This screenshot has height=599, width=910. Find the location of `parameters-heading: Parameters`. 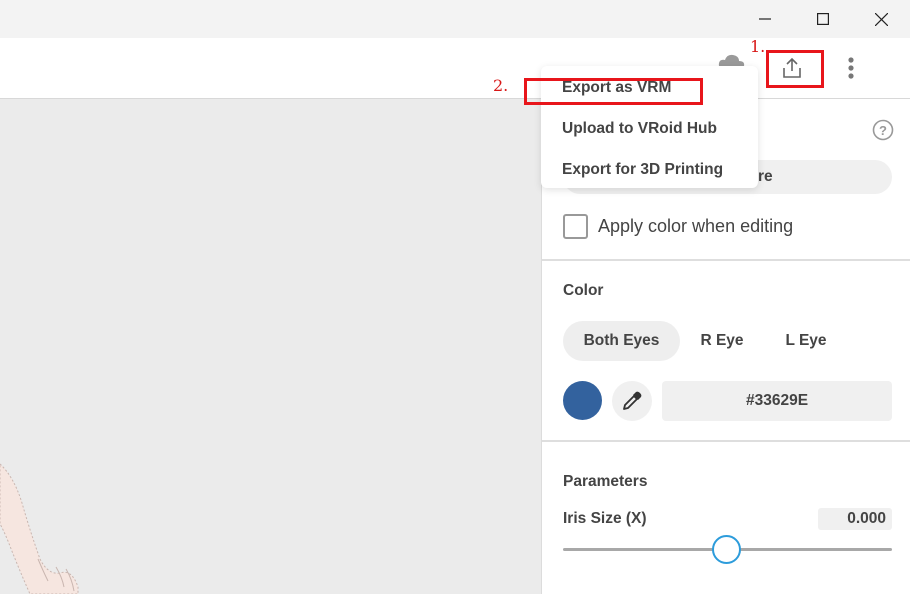

parameters-heading: Parameters is located at coordinates (605, 481).